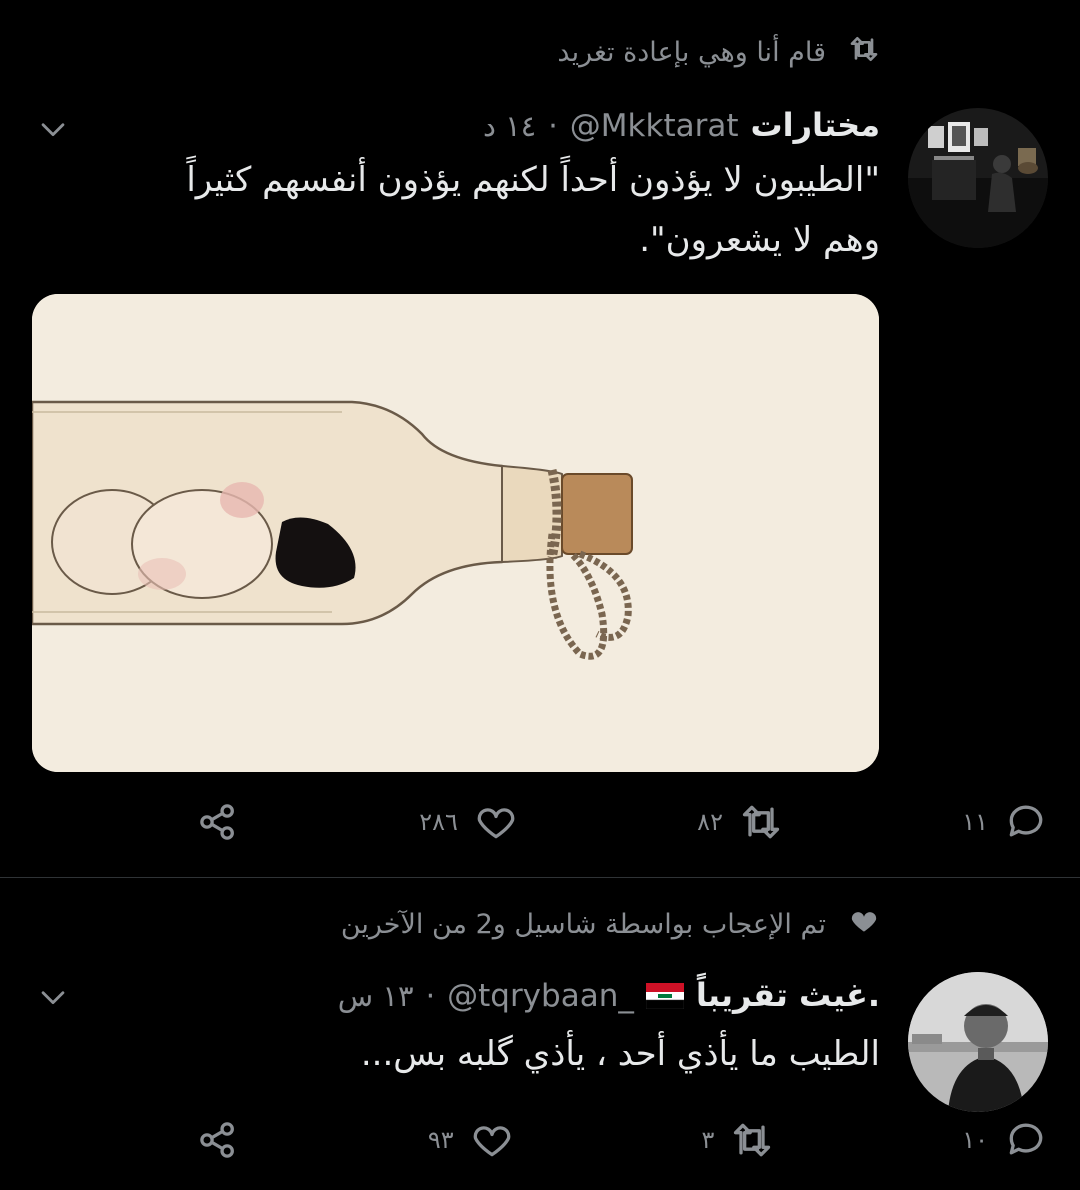 This screenshot has height=1190, width=1080. I want to click on author-handle: @tqrybaan_, so click(540, 996).